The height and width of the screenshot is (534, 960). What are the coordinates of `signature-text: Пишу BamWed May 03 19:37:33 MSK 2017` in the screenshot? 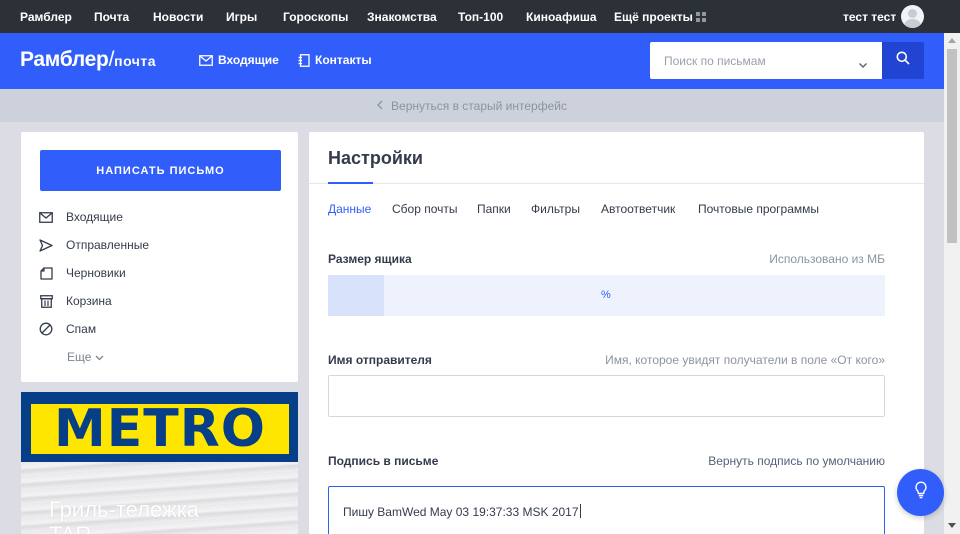 It's located at (462, 511).